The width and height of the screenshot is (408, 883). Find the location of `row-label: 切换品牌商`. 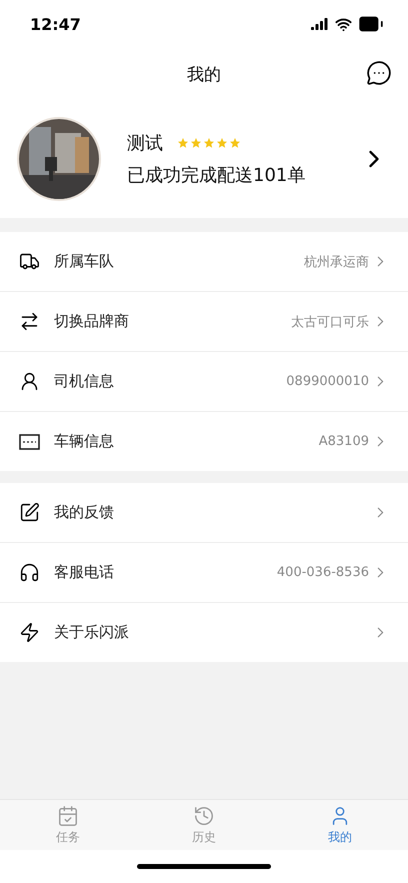

row-label: 切换品牌商 is located at coordinates (92, 321).